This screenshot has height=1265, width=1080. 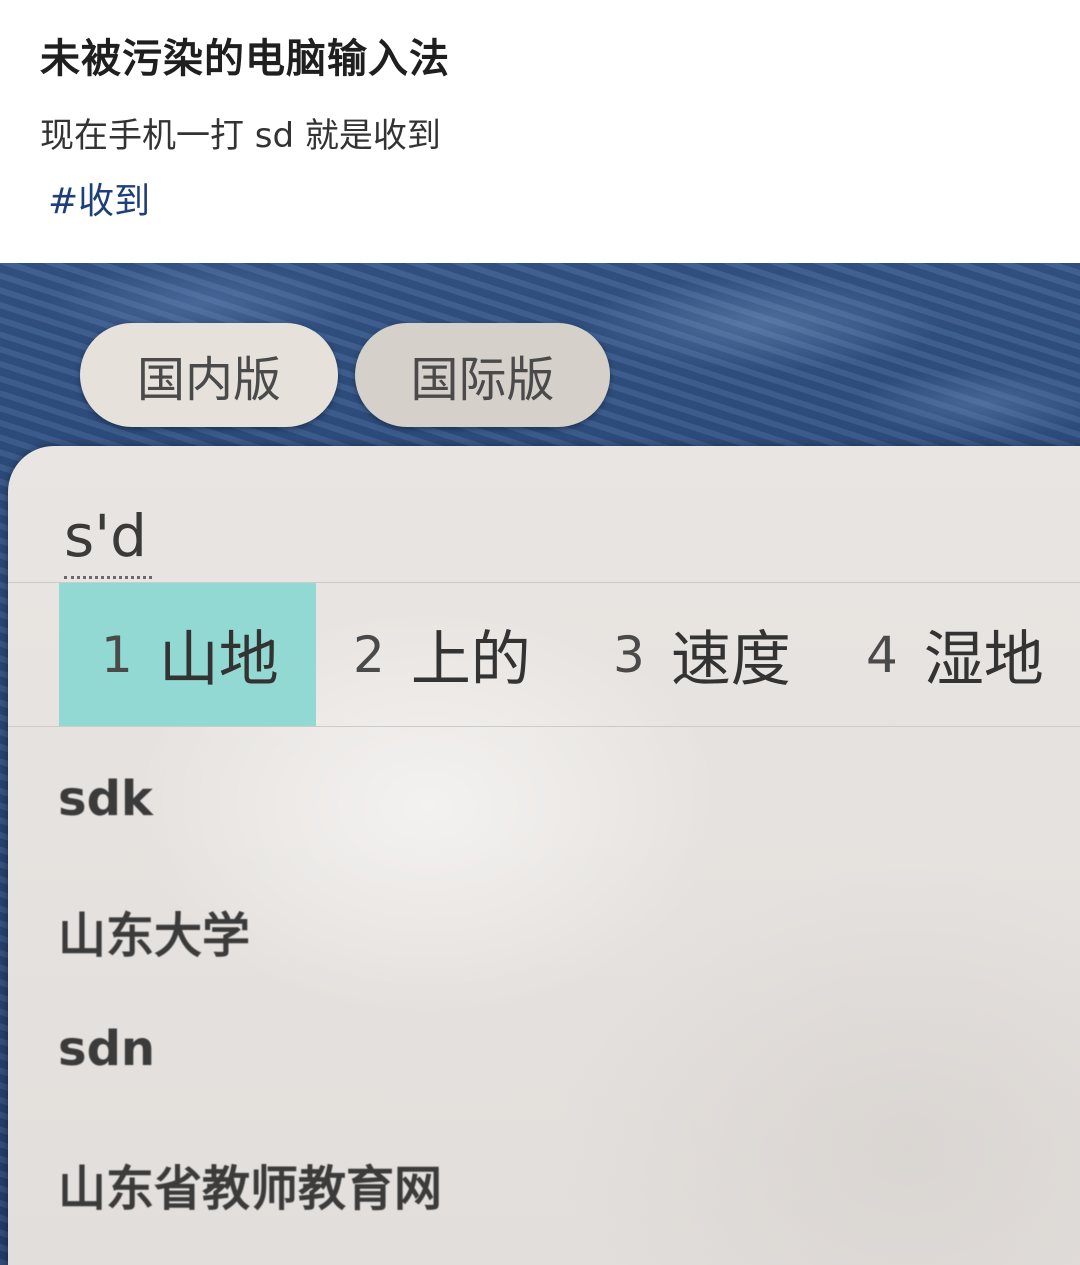 I want to click on tab-domestic-version: 国内版, so click(x=209, y=375).